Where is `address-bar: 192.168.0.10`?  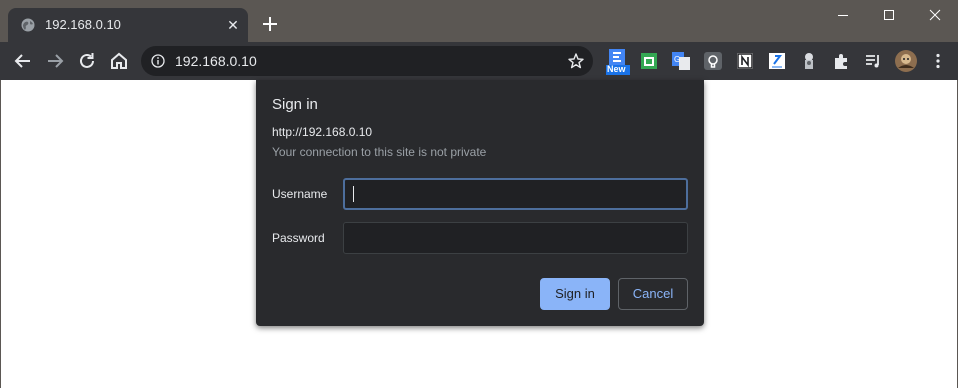
address-bar: 192.168.0.10 is located at coordinates (367, 61).